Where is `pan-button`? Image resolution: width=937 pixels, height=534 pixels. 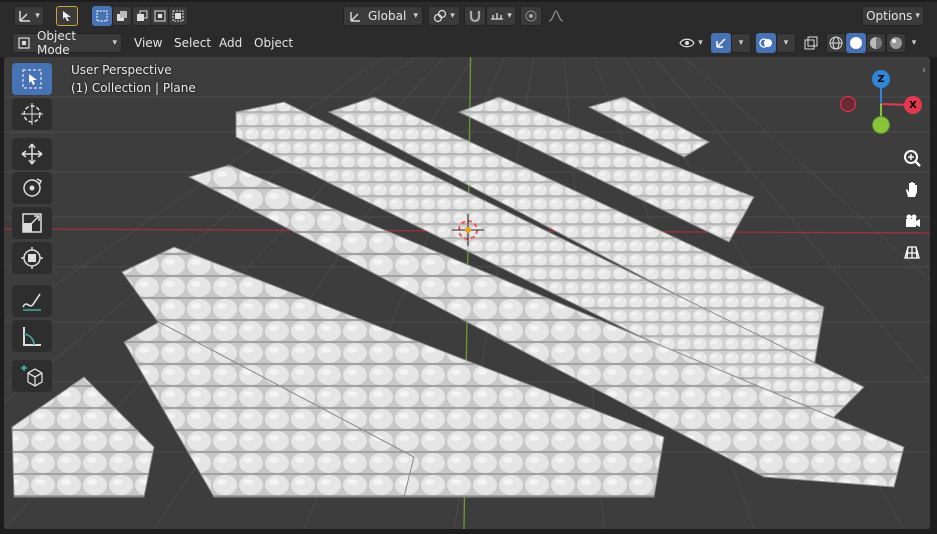 pan-button is located at coordinates (912, 189).